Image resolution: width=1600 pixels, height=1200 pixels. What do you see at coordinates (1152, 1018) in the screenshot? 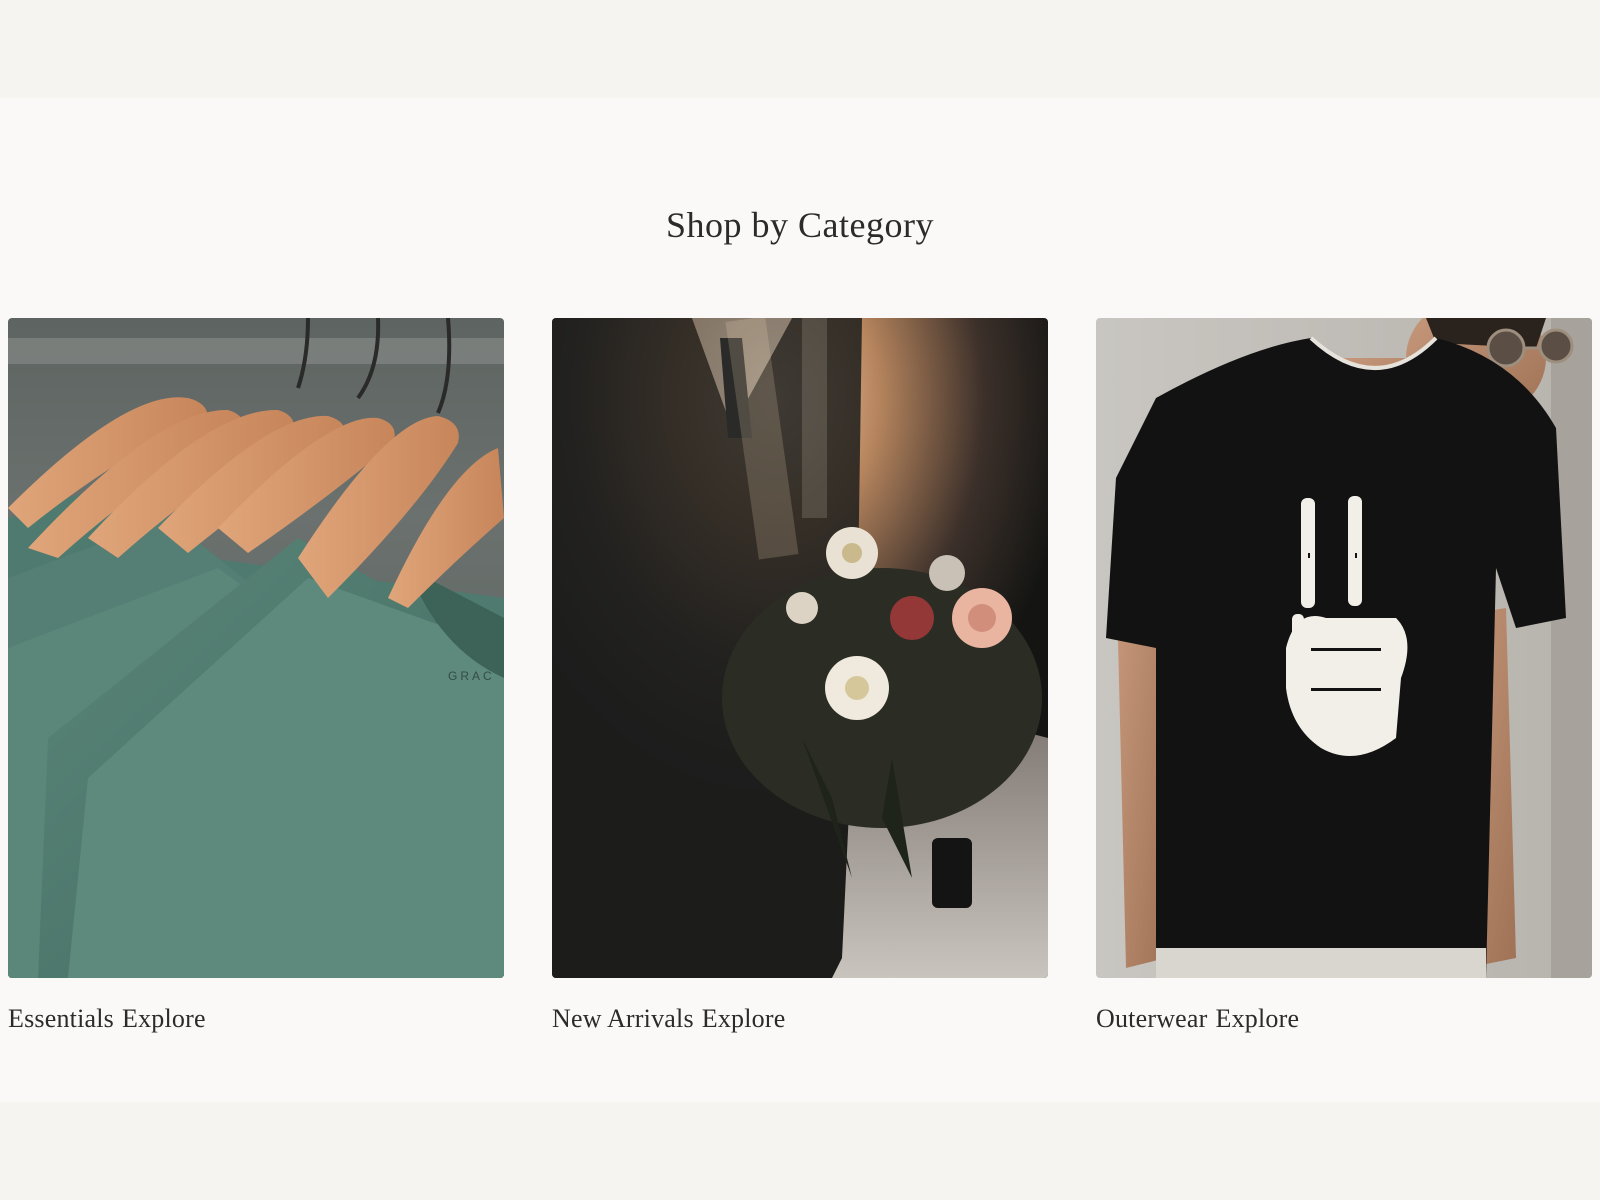
I see `category-name: Outerwear` at bounding box center [1152, 1018].